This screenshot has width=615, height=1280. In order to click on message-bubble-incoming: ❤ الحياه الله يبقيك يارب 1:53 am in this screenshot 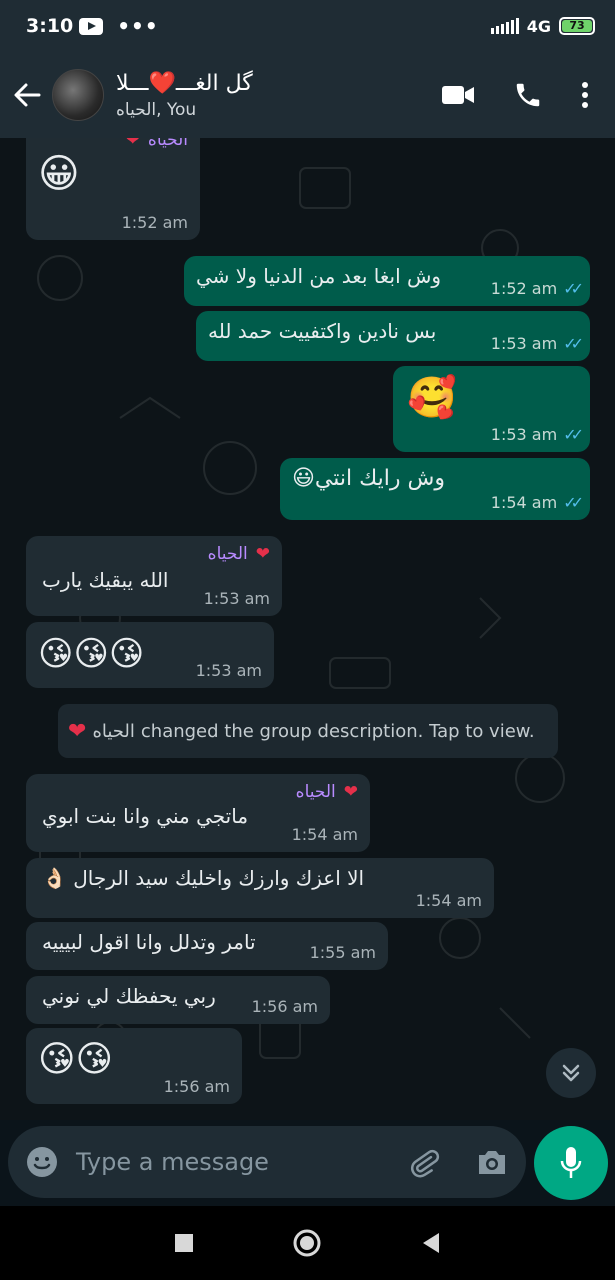, I will do `click(154, 576)`.